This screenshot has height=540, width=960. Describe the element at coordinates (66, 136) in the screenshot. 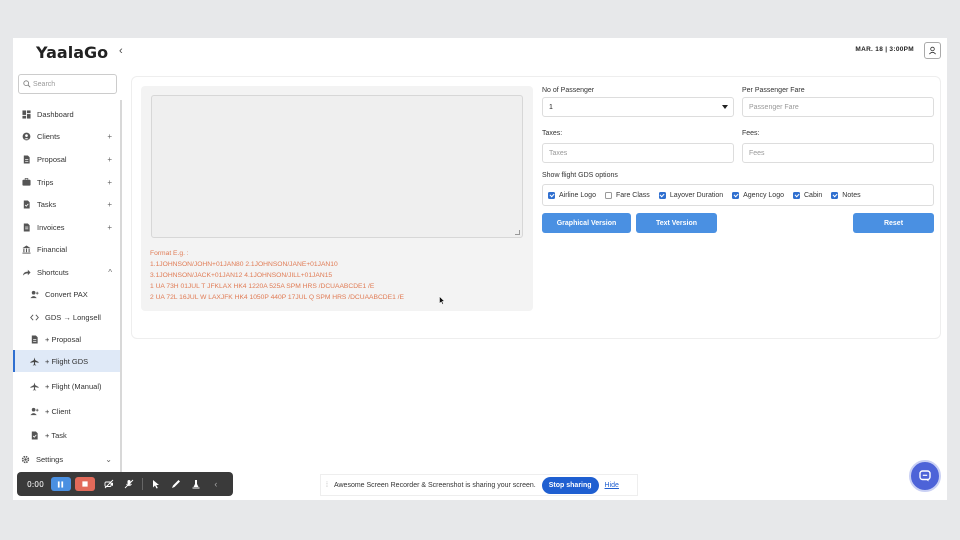

I see `sidebar-item-clients: Clients +` at that location.